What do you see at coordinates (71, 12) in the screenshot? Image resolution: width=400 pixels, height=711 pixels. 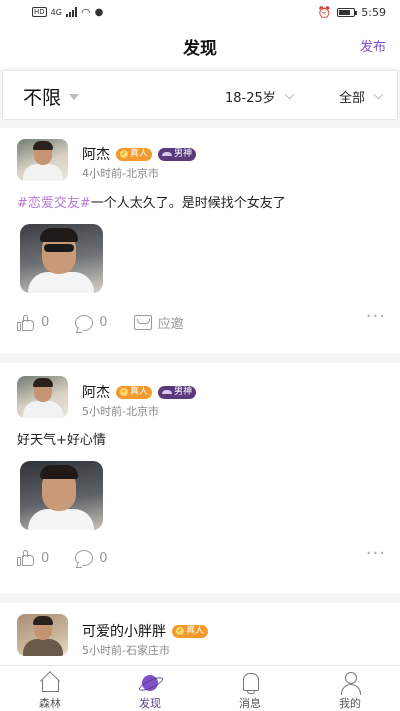 I see `signal-icon` at bounding box center [71, 12].